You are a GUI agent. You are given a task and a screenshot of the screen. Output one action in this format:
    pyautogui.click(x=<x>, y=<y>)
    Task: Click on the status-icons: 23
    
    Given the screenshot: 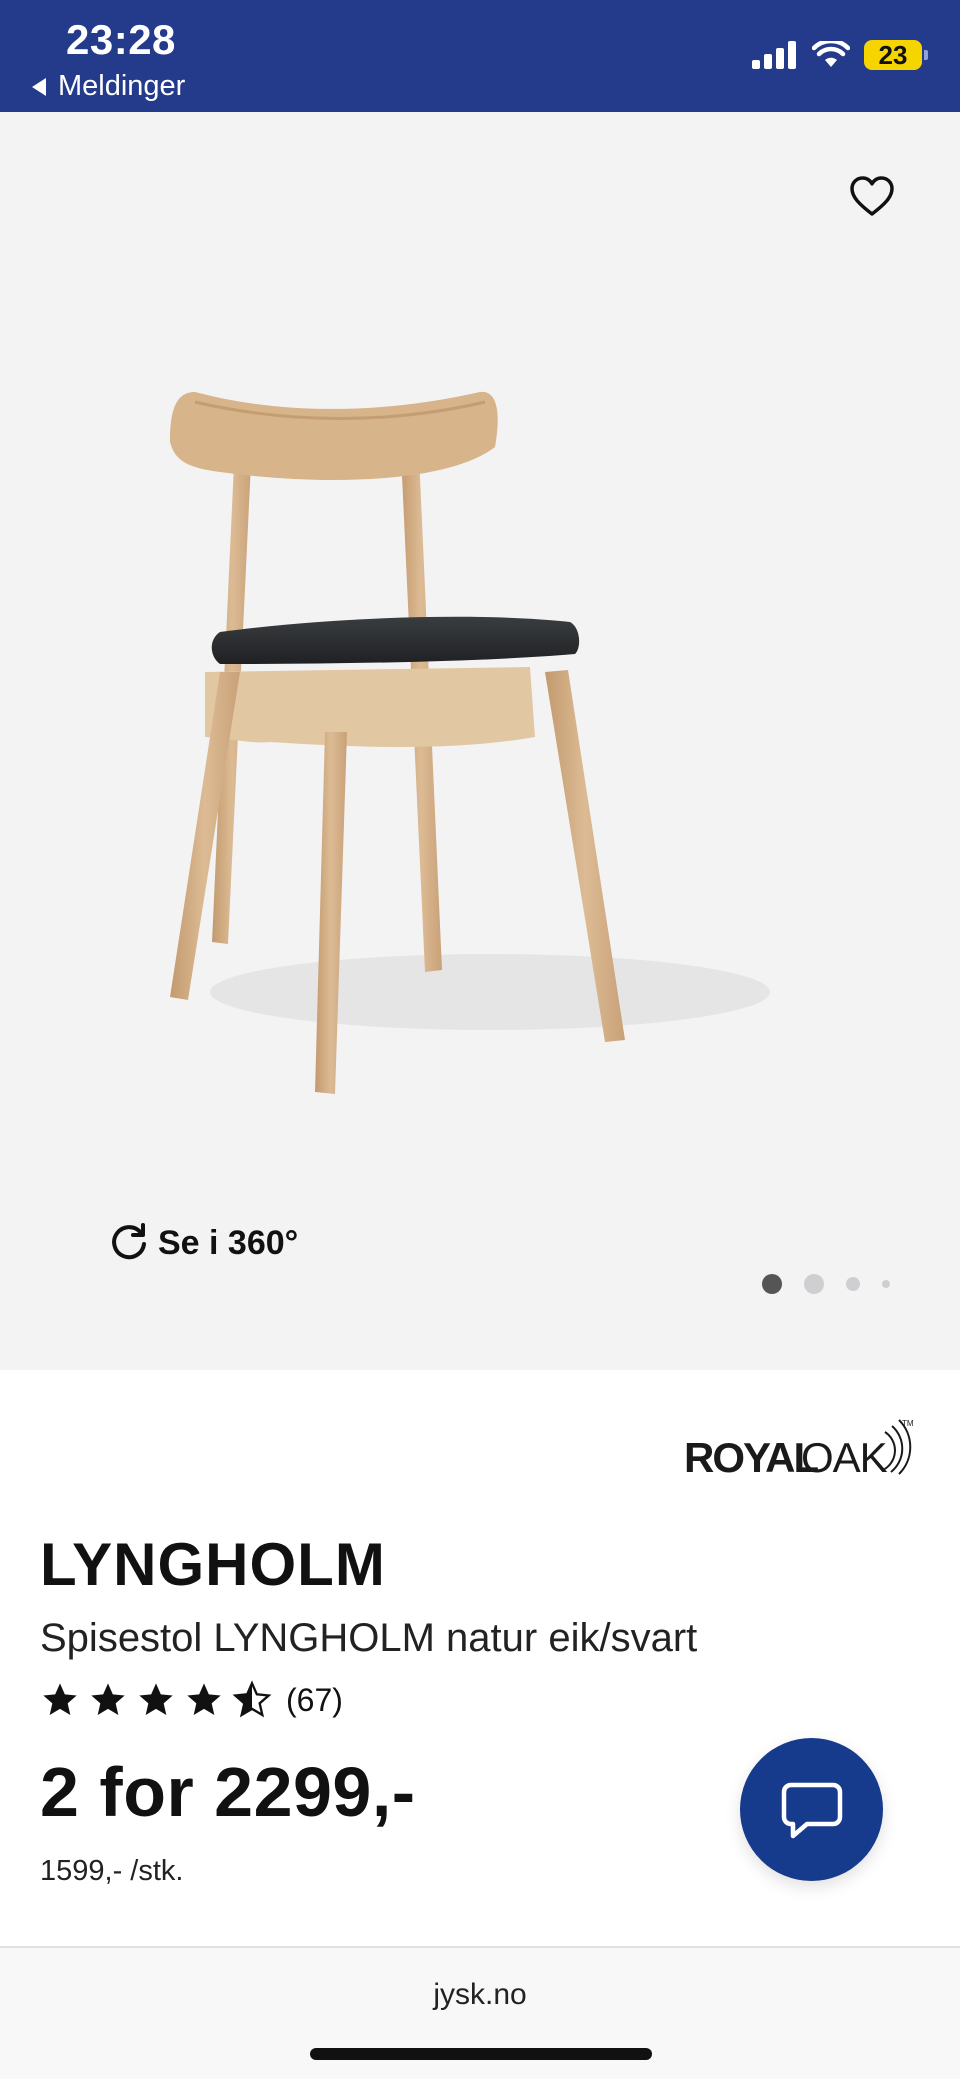 What is the action you would take?
    pyautogui.click(x=840, y=55)
    